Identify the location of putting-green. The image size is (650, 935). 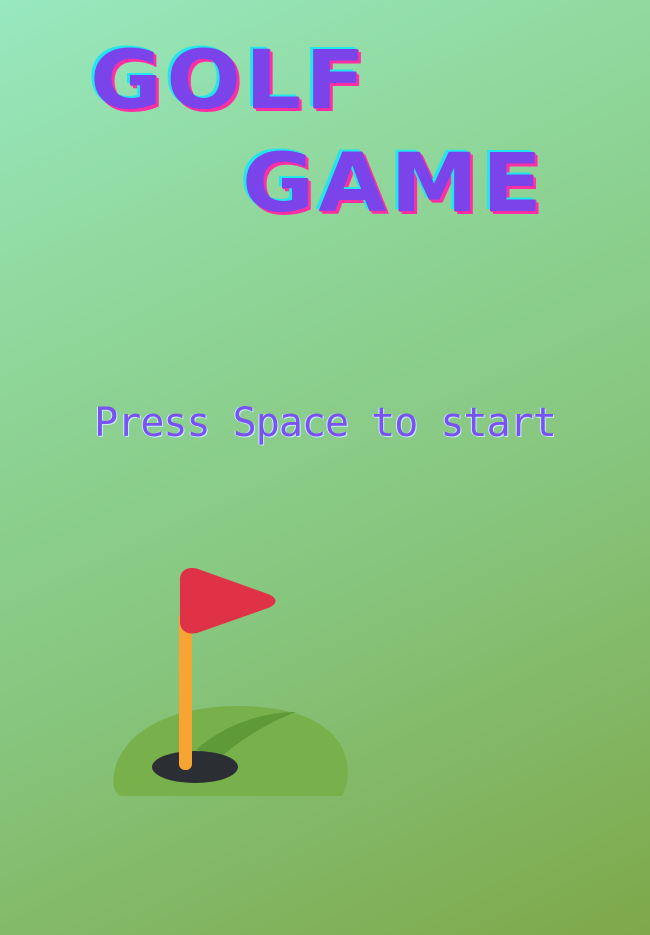
(230, 751).